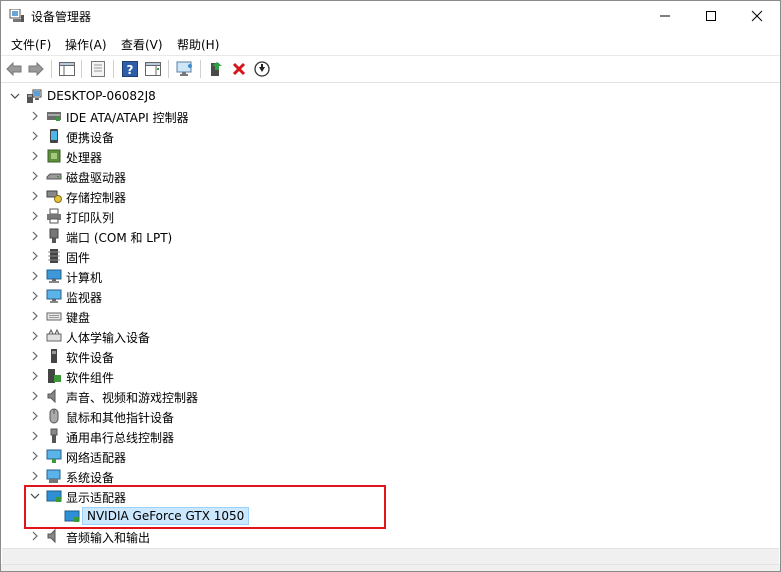 Image resolution: width=781 pixels, height=572 pixels. What do you see at coordinates (198, 44) in the screenshot?
I see `menu-help: 帮助(H)` at bounding box center [198, 44].